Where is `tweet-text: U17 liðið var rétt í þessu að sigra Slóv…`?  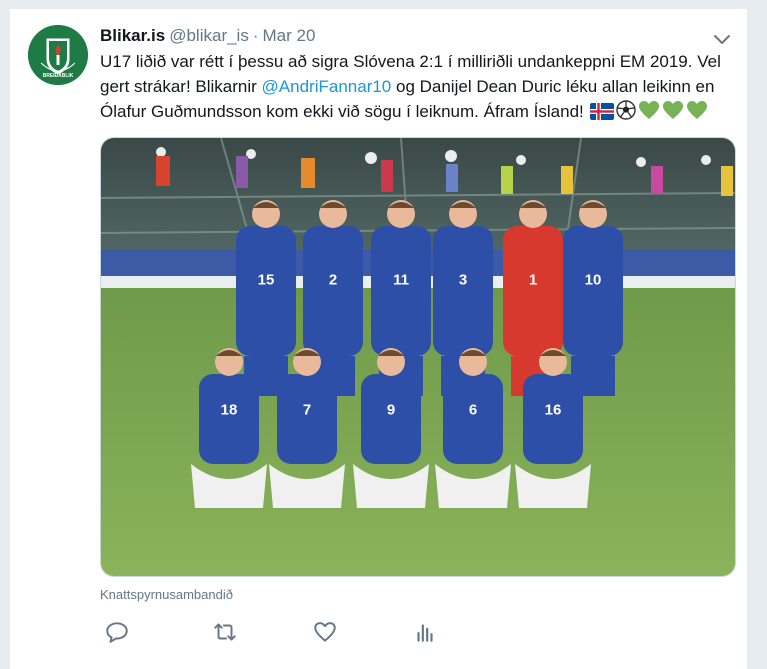
tweet-text: U17 liðið var rétt í þessu að sigra Slóv… is located at coordinates (419, 88).